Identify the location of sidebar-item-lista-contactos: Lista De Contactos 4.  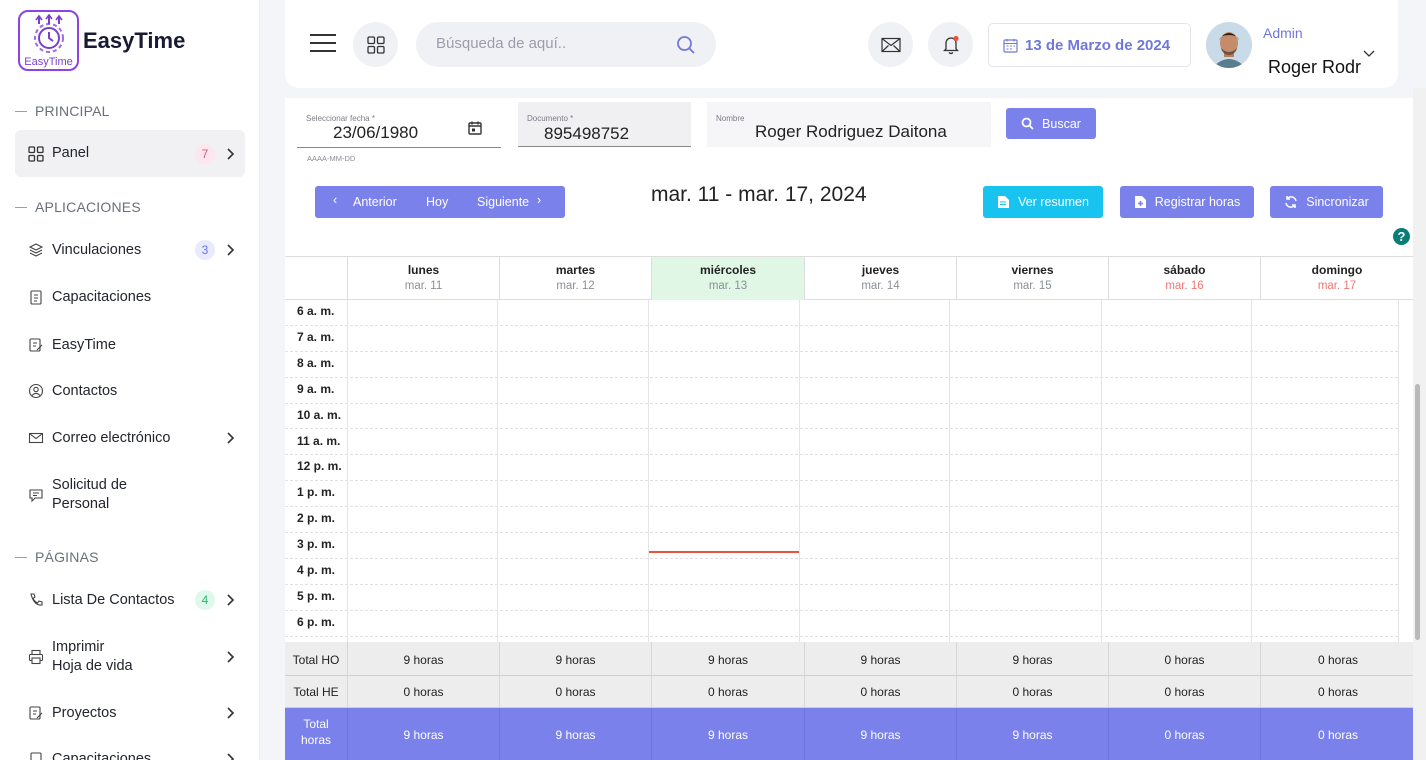
(130, 600).